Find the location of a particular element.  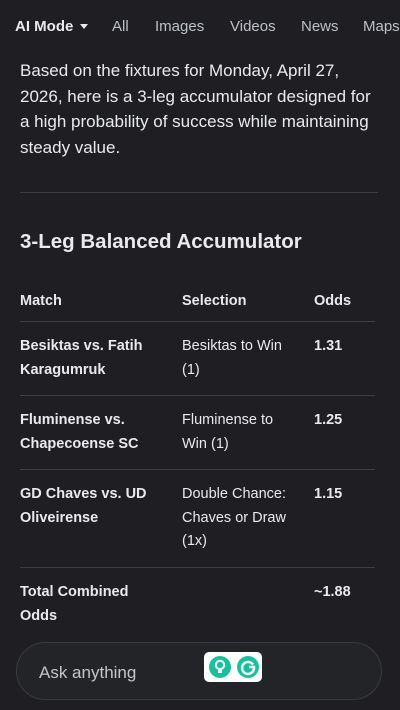

tab-videos: Videos is located at coordinates (253, 26).